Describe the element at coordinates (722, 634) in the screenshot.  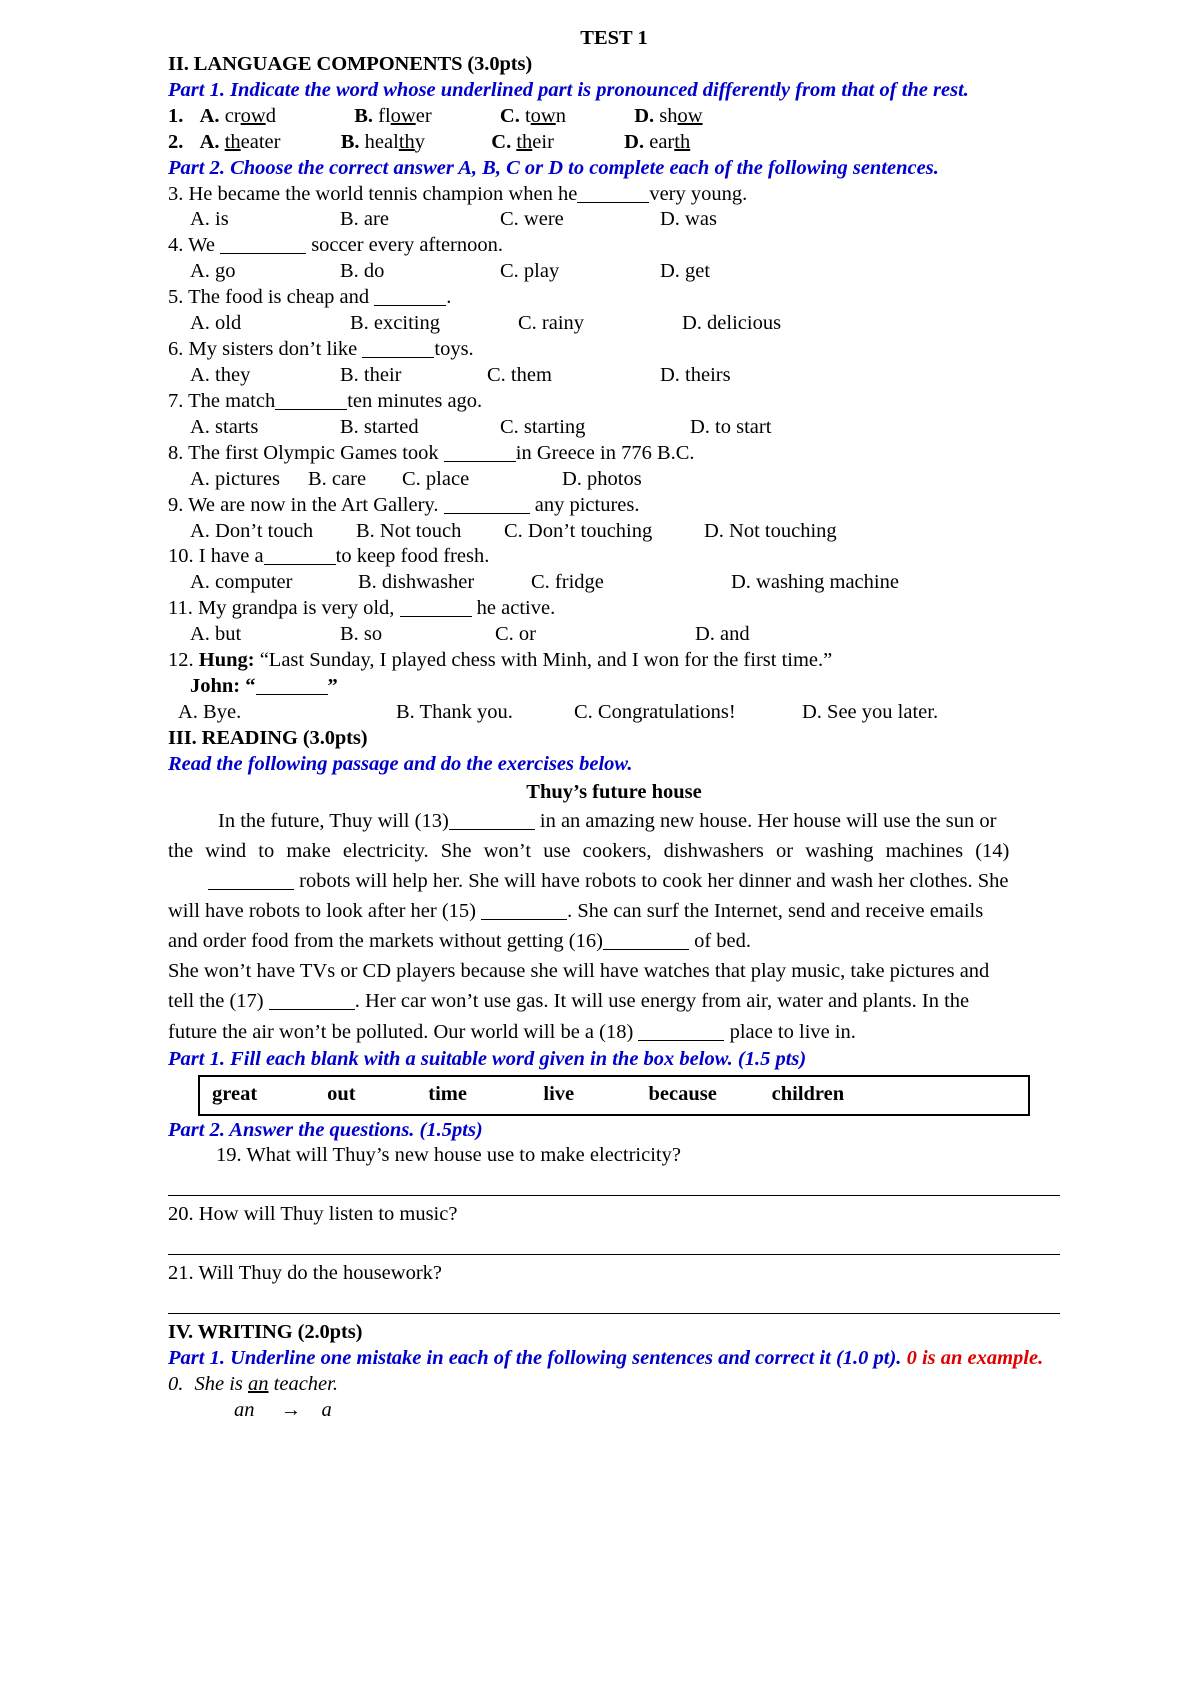
I see `q11-option-d: D. and` at that location.